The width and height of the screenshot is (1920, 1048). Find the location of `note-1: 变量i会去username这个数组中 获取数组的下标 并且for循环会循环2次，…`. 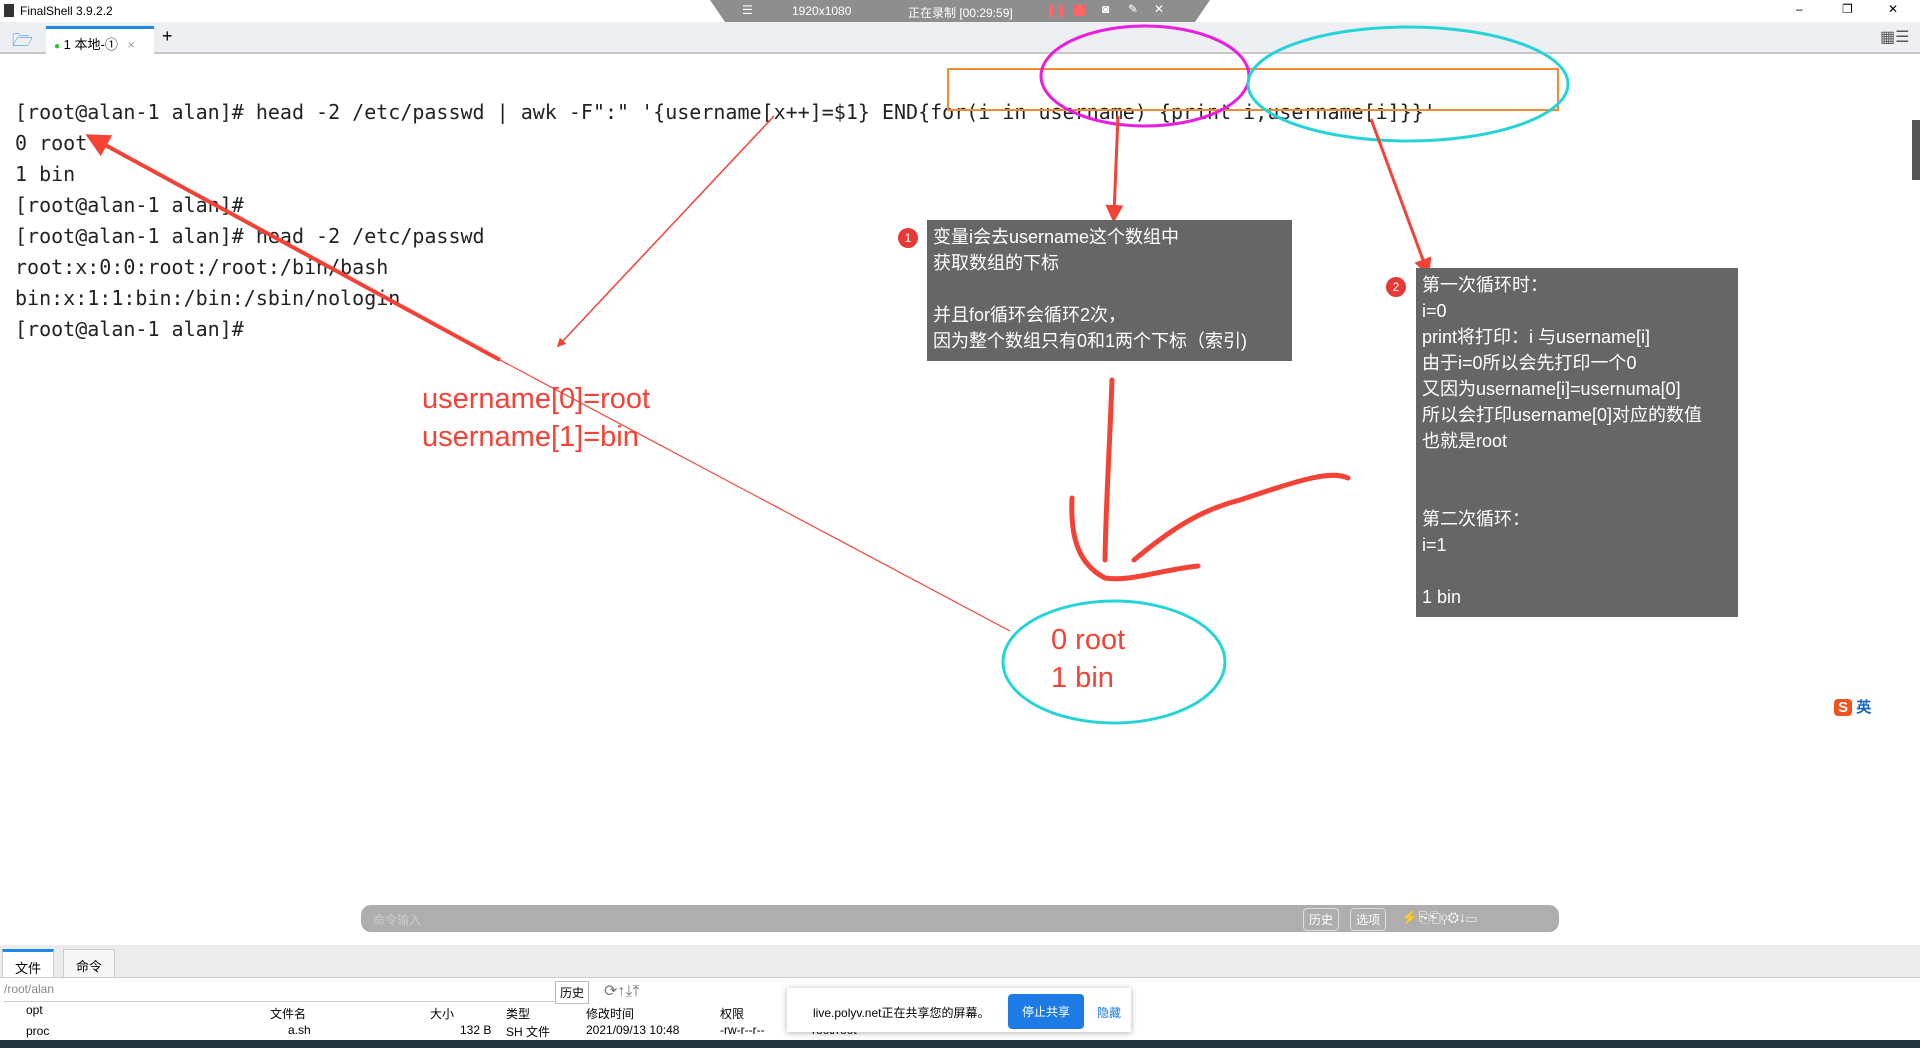

note-1: 变量i会去username这个数组中 获取数组的下标 并且for循环会循环2次，… is located at coordinates (1109, 290).